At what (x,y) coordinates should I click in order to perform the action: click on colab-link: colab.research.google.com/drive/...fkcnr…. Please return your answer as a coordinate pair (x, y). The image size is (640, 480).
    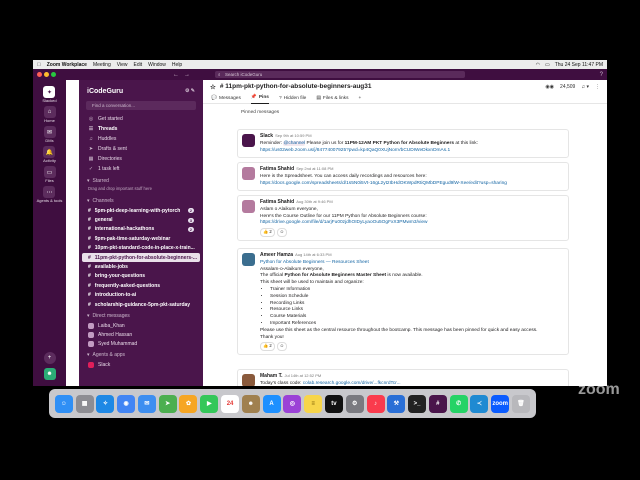
    Looking at the image, I should click on (352, 383).